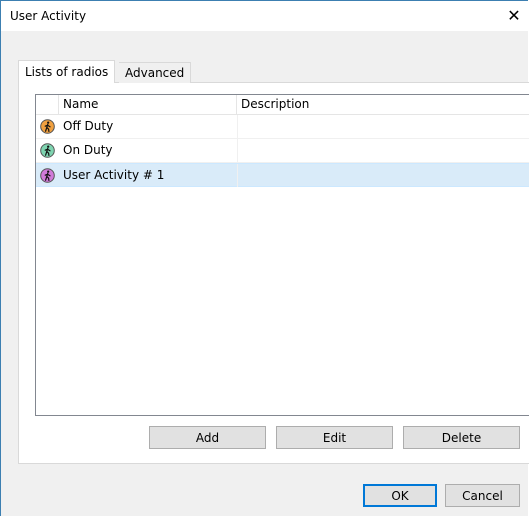 This screenshot has width=529, height=517. What do you see at coordinates (81, 104) in the screenshot?
I see `column-header-label: Name` at bounding box center [81, 104].